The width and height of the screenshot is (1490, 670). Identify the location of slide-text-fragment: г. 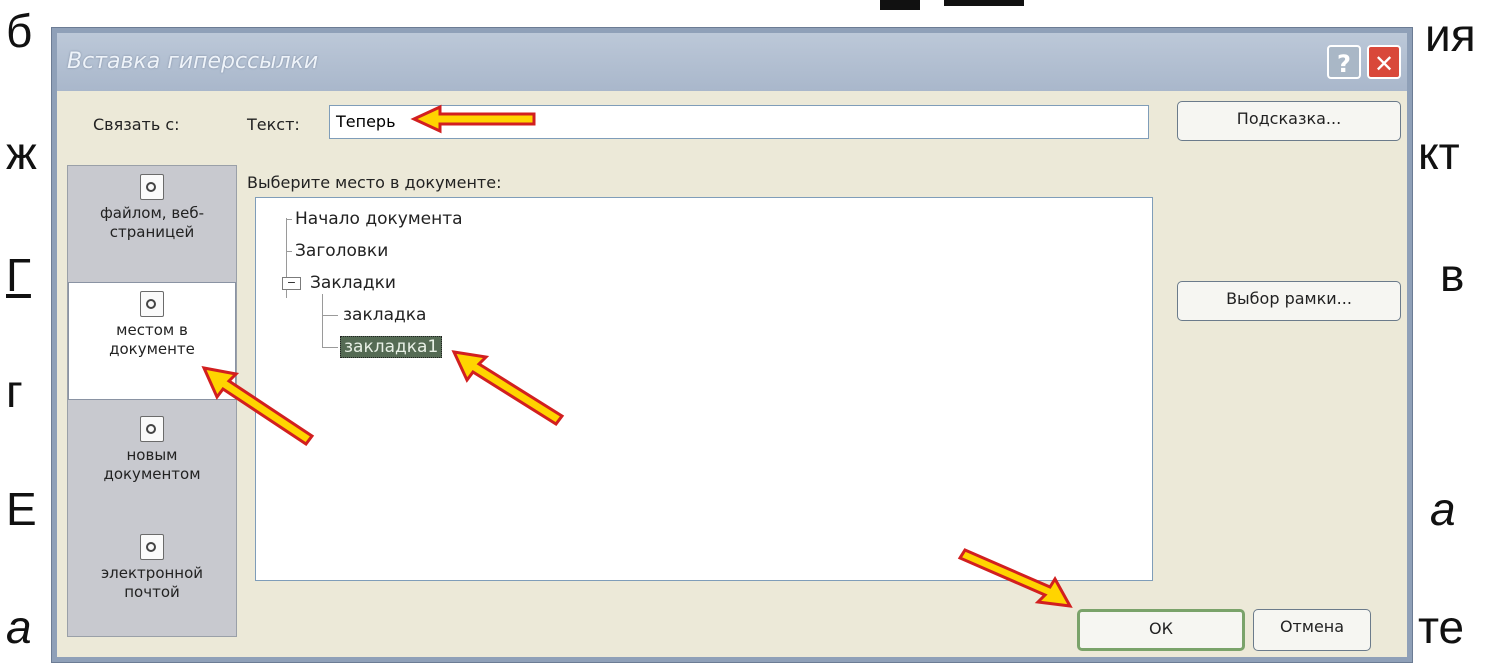
(14, 391).